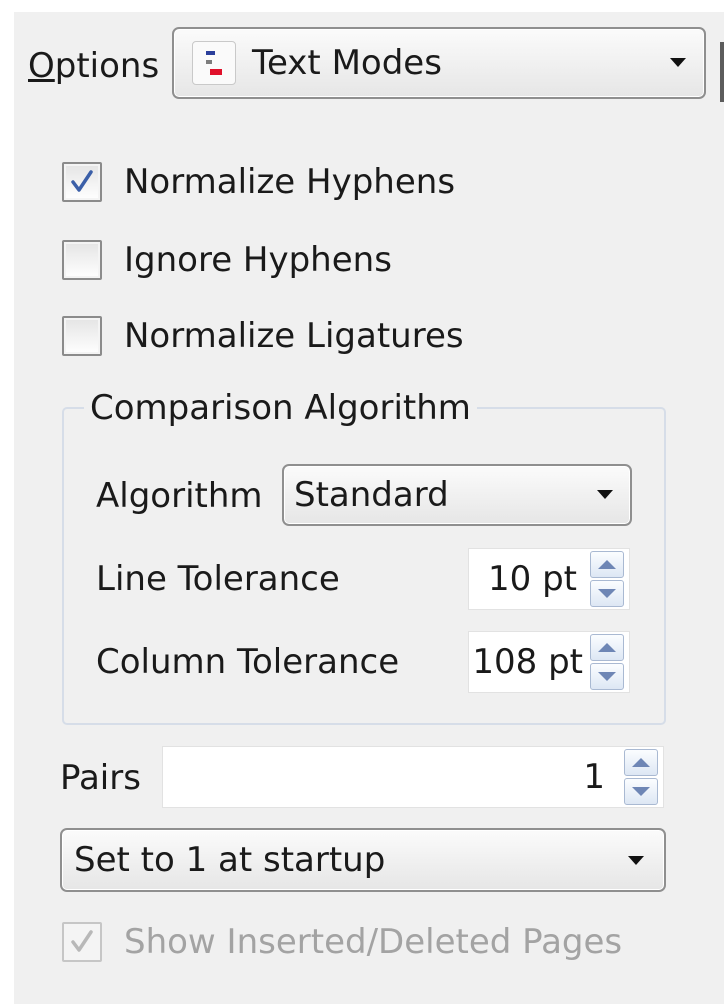 This screenshot has width=724, height=1004. I want to click on line-tolerance-spin-buttons, so click(607, 579).